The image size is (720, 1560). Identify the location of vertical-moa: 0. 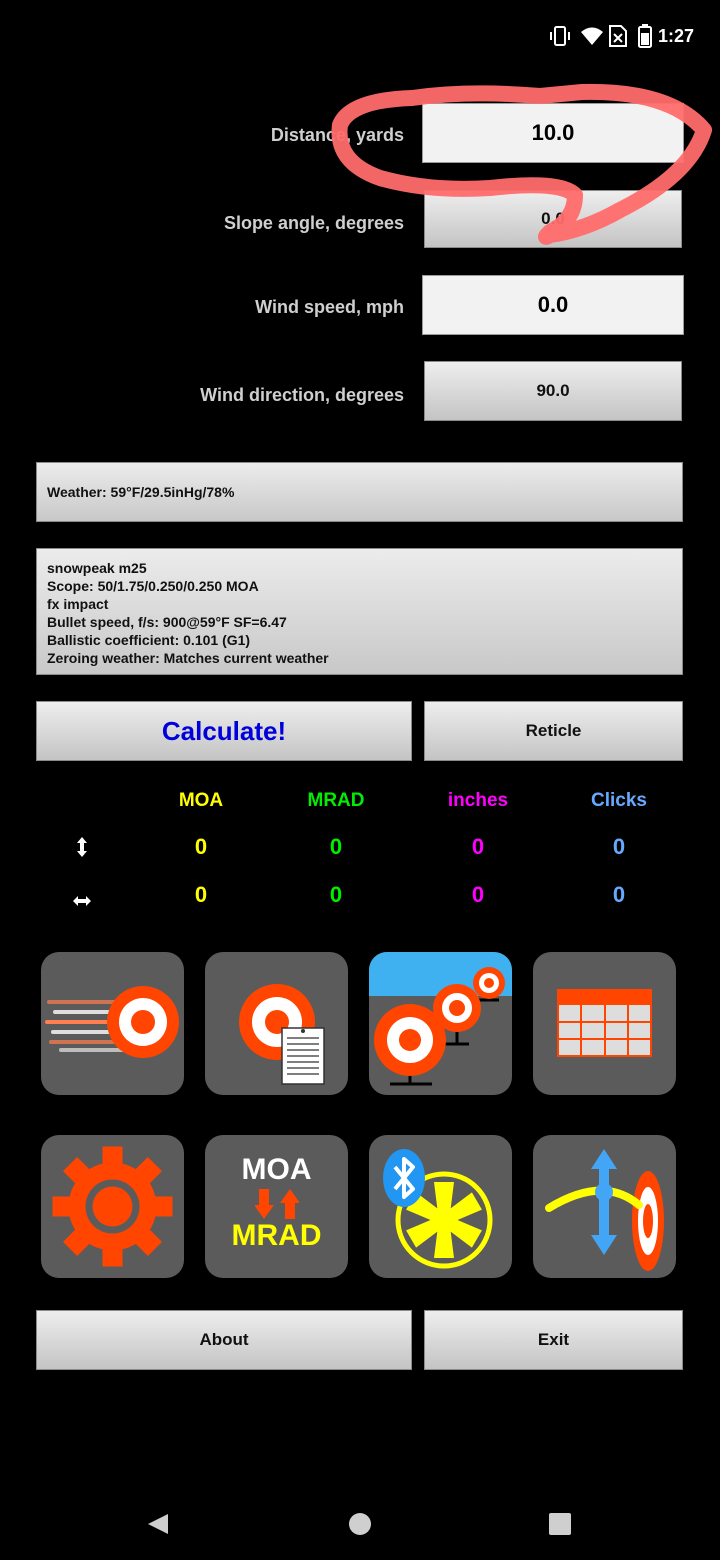
(201, 846).